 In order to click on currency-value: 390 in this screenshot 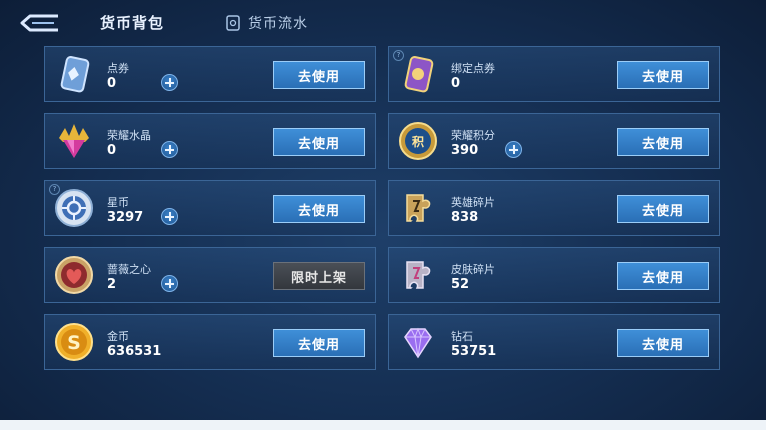, I will do `click(465, 150)`.